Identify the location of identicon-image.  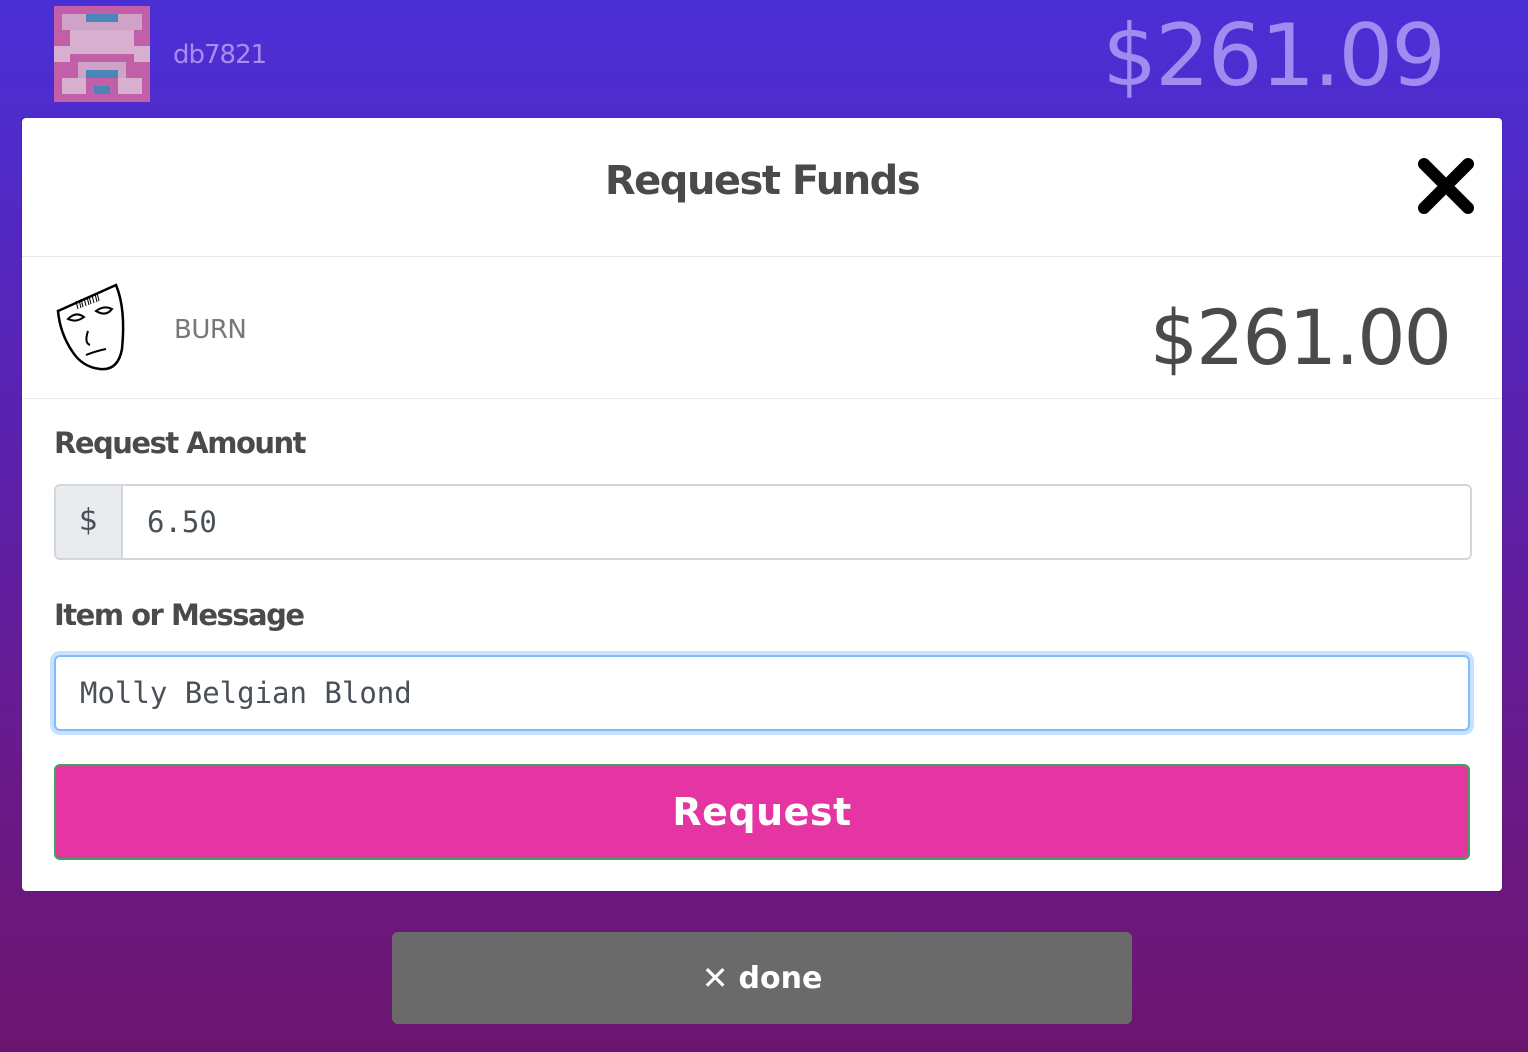
(102, 54).